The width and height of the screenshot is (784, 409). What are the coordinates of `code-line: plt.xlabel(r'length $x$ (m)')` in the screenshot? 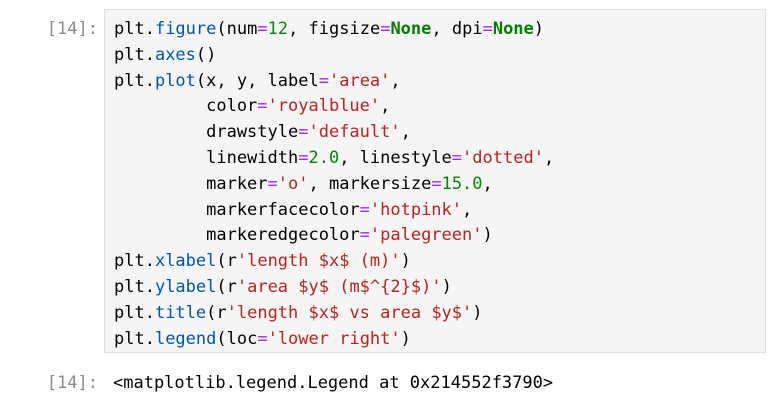 It's located at (334, 262).